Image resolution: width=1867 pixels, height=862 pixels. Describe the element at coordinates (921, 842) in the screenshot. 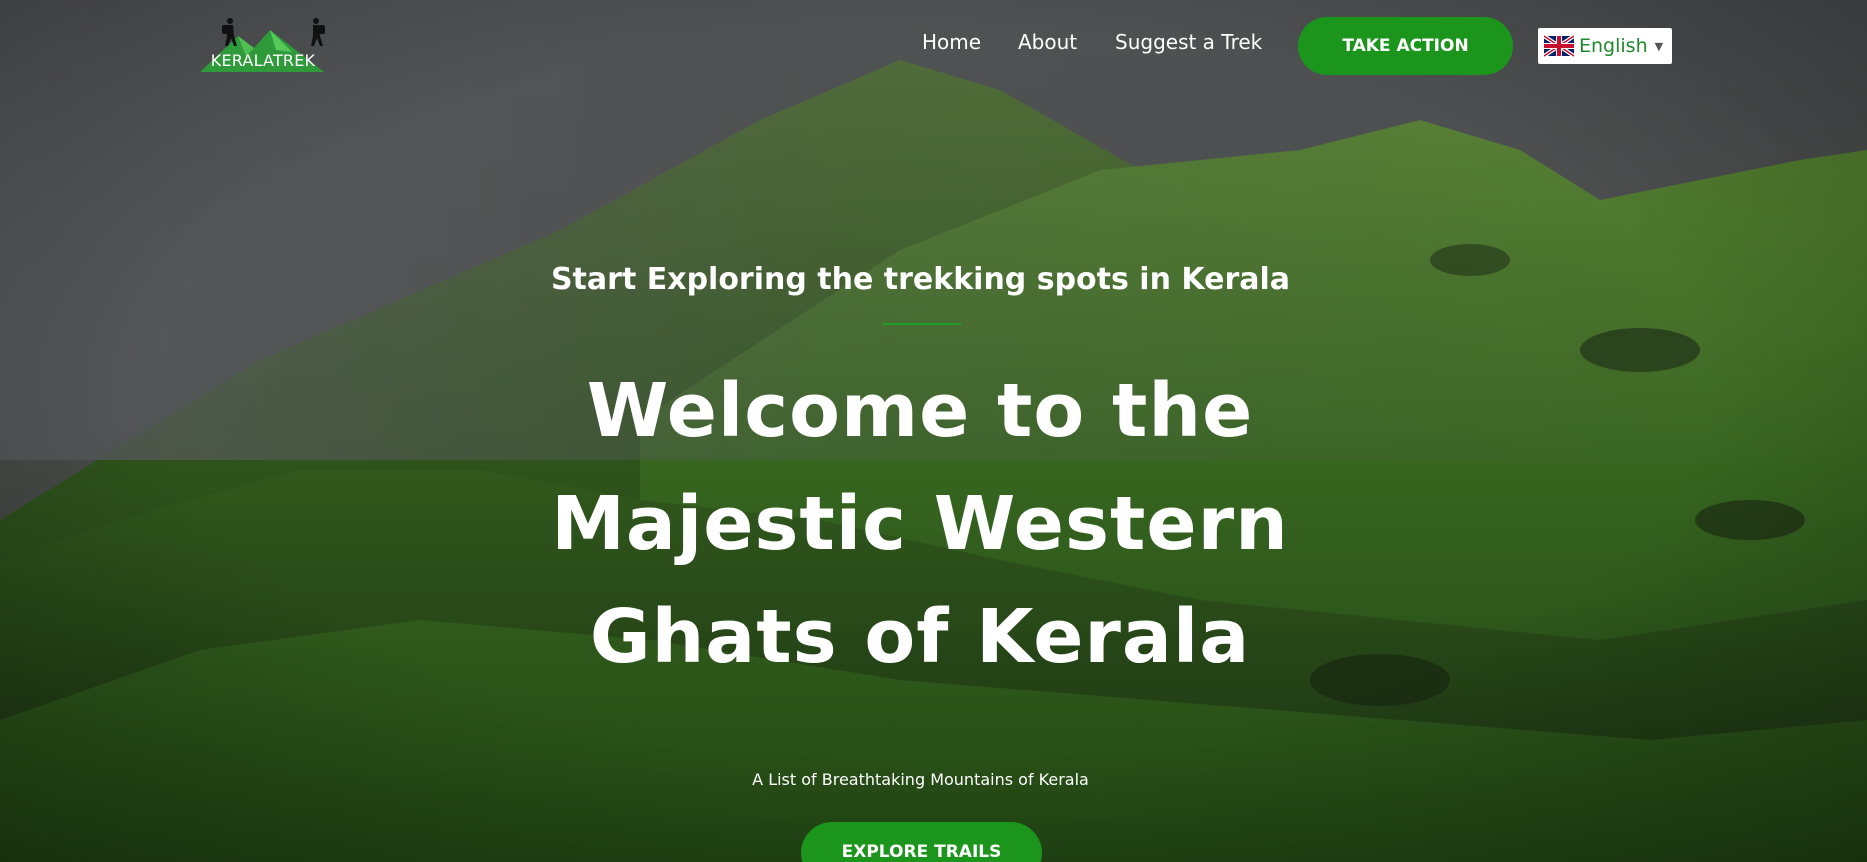

I see `explore-trails-button: EXPLORE TRAILS` at that location.